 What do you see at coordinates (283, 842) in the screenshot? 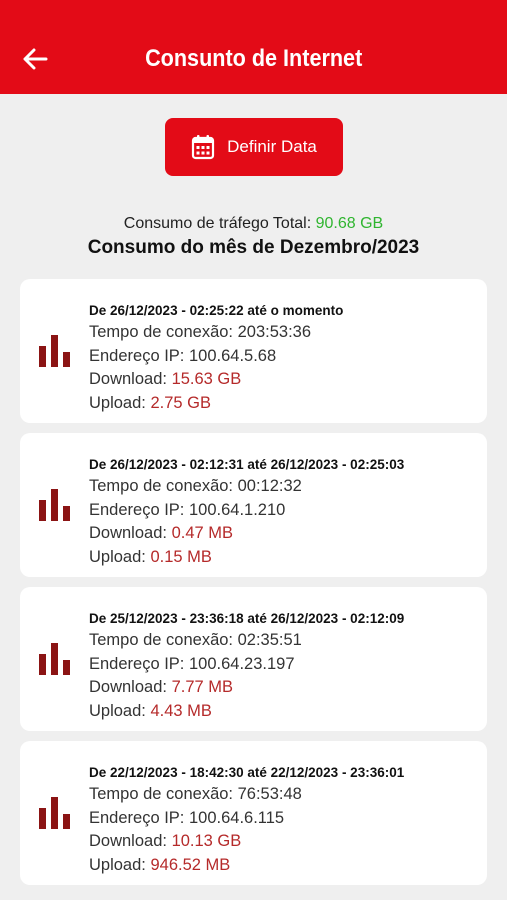
I see `download-row: Download: 10.13 GB` at bounding box center [283, 842].